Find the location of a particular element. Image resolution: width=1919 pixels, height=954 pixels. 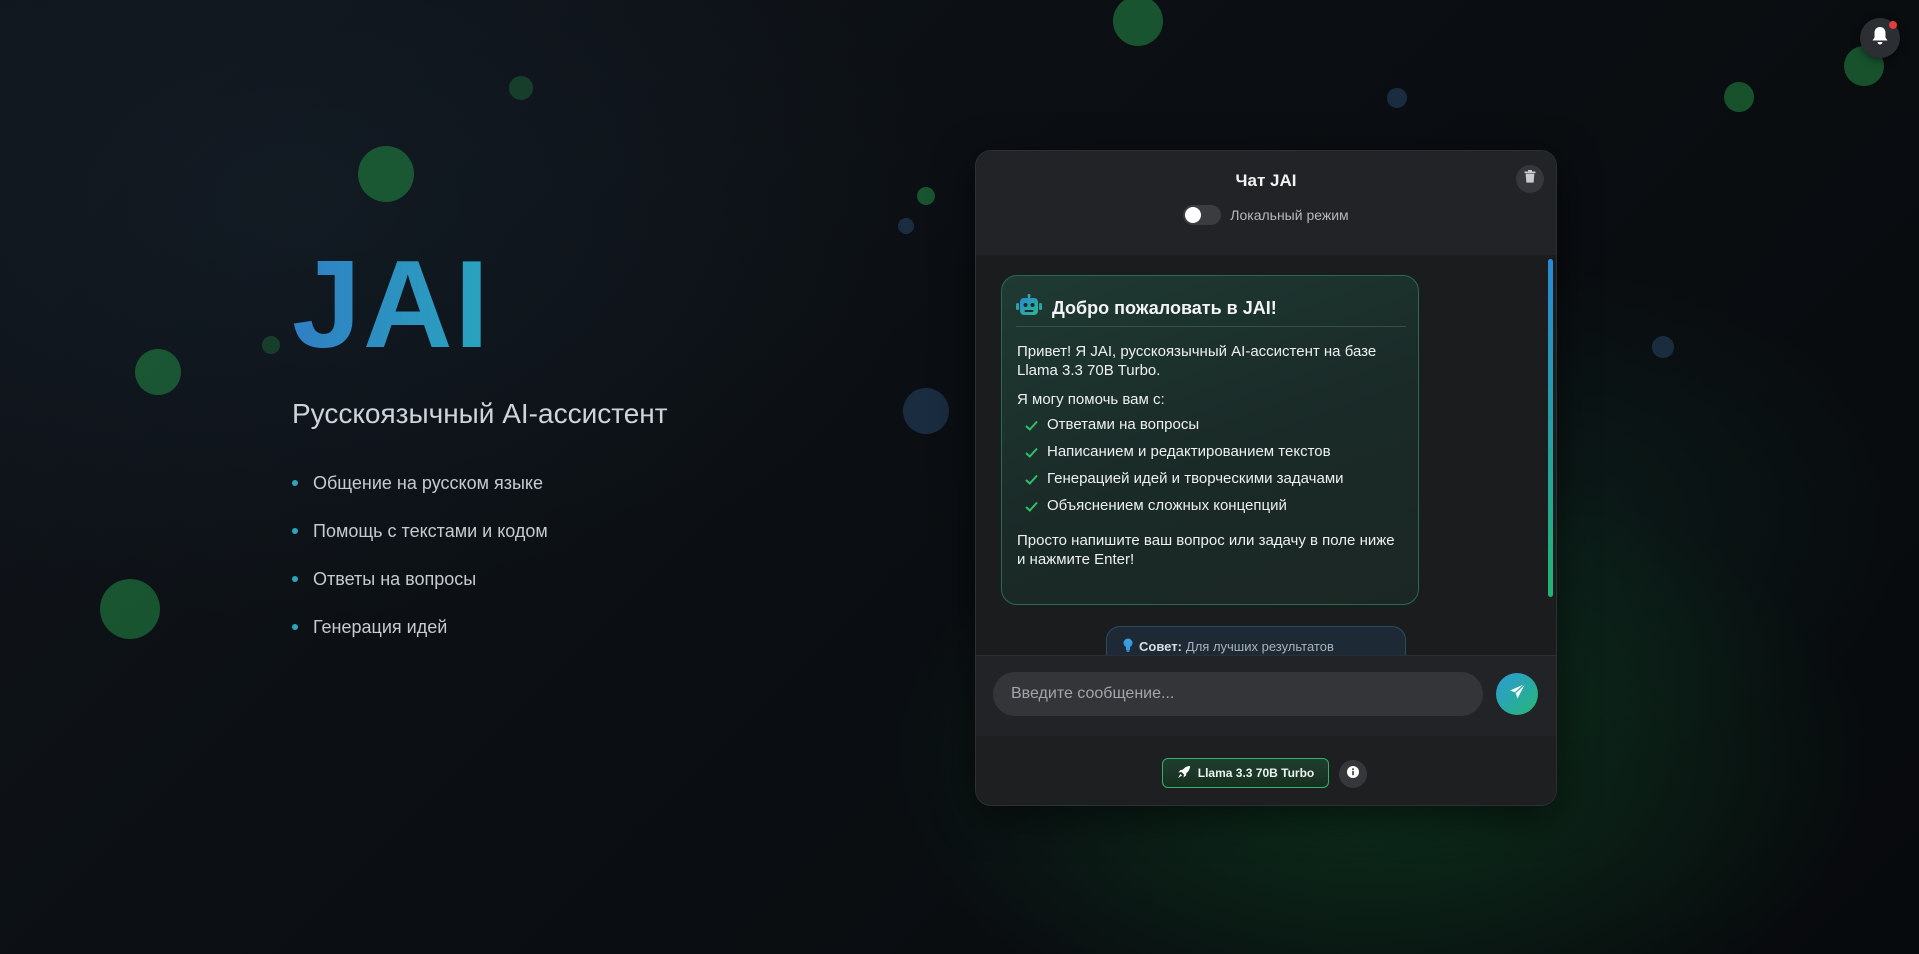

chat-header: Чат JAI Локальный режим is located at coordinates (1266, 203).